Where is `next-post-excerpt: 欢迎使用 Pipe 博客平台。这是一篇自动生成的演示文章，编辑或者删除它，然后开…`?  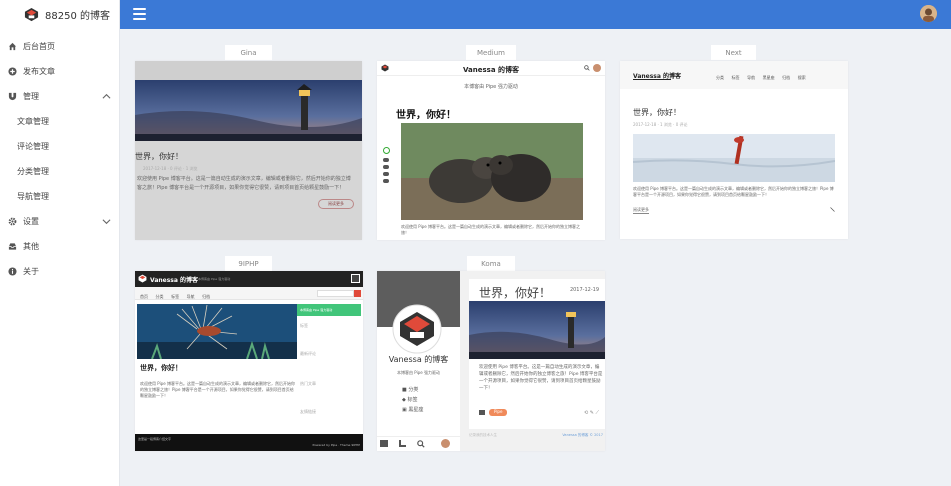
next-post-excerpt: 欢迎使用 Pipe 博客平台。这是一篇自动生成的演示文章，编辑或者删除它，然后开… is located at coordinates (733, 191).